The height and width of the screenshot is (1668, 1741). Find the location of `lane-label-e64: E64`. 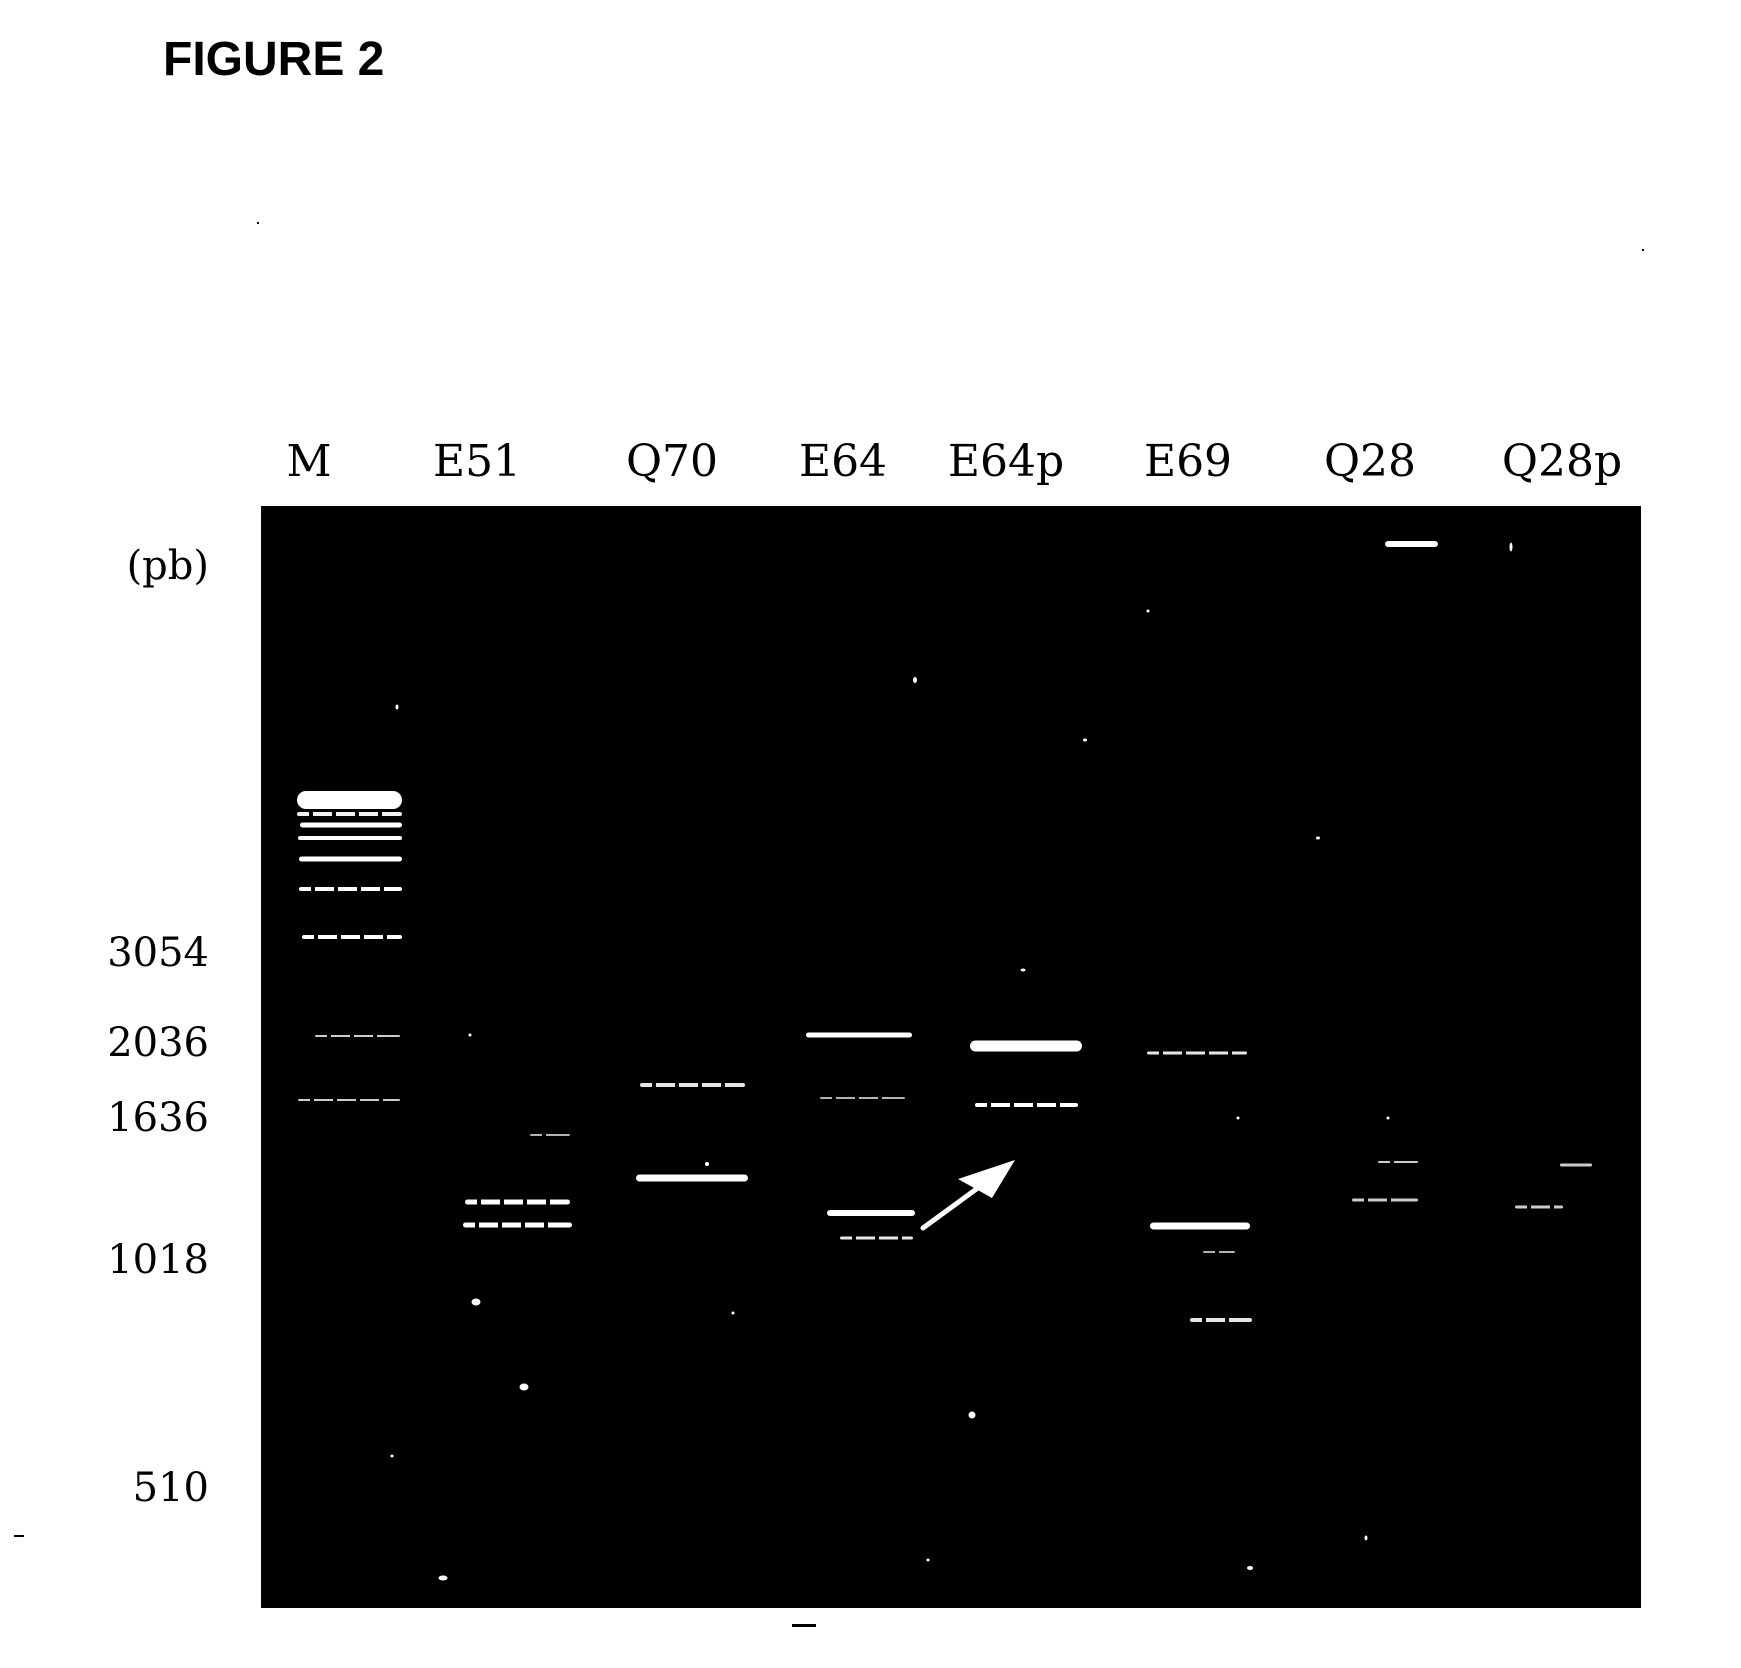

lane-label-e64: E64 is located at coordinates (843, 461).